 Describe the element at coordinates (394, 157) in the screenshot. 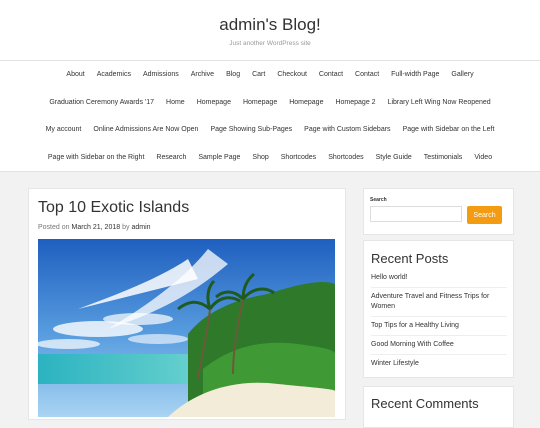

I see `nav-item-style-guide: Style Guide` at that location.